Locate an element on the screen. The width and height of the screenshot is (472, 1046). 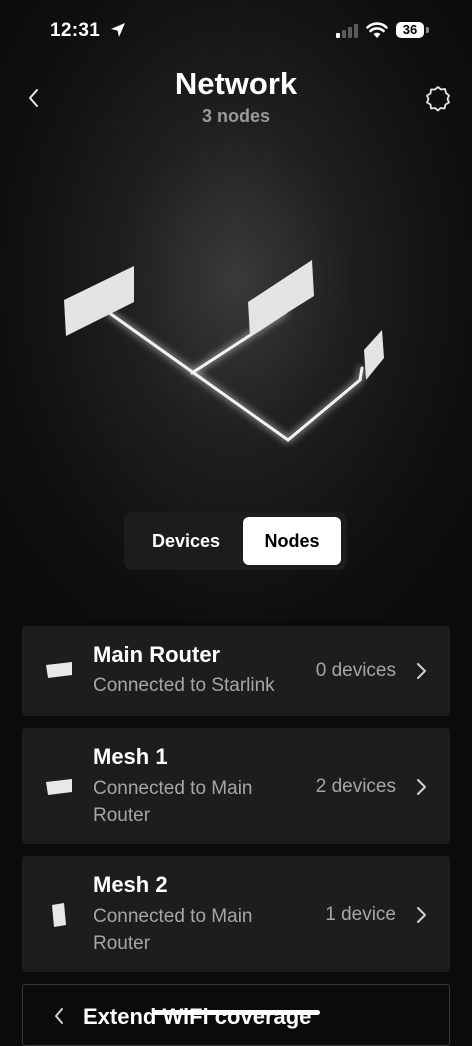
cellular-signal-icon is located at coordinates (347, 31).